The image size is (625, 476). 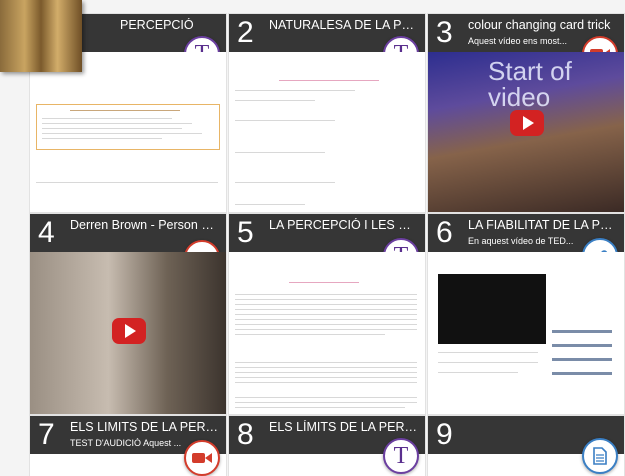 I want to click on tile-number: 3, so click(x=444, y=32).